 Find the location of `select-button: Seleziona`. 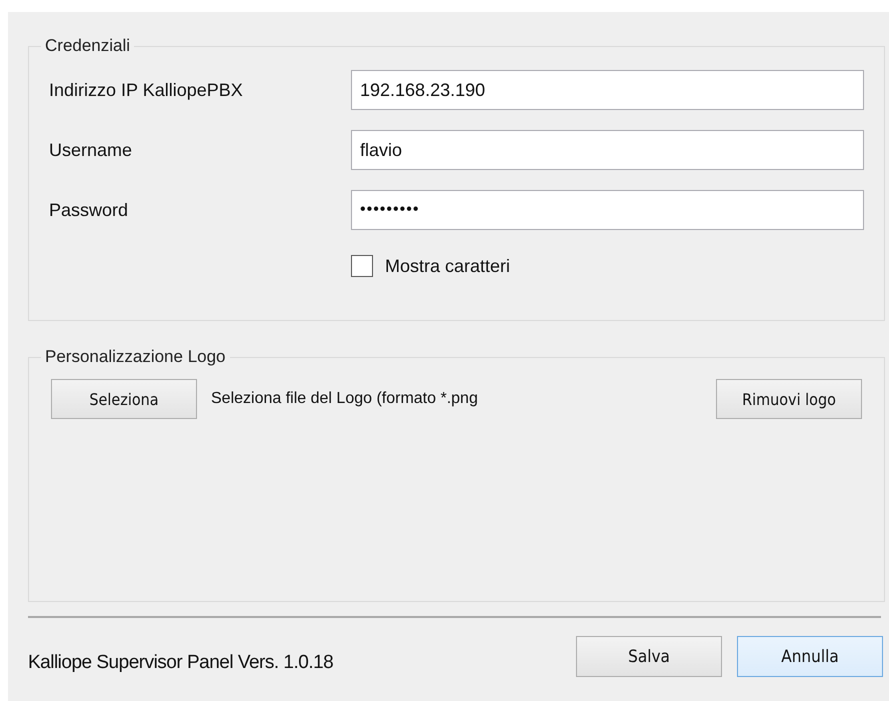

select-button: Seleziona is located at coordinates (124, 399).